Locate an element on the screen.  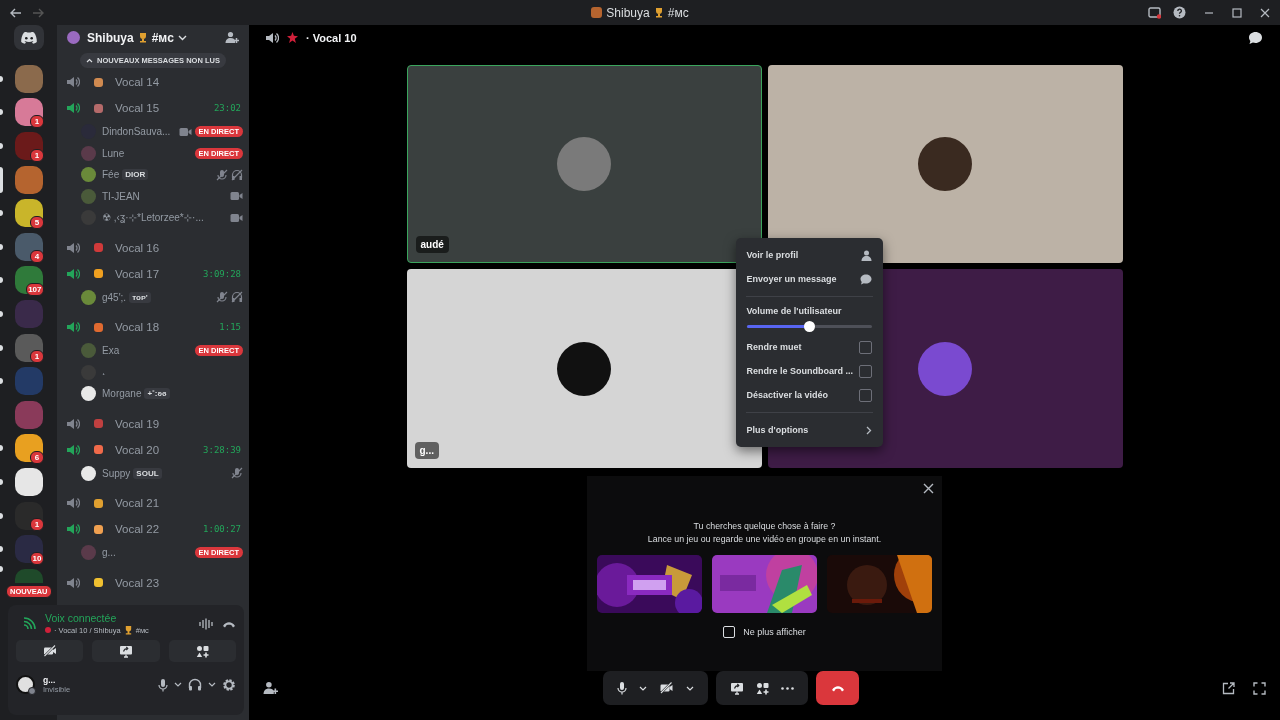
voice-channel: Vocal 22 1:00:27 is located at coordinates (153, 529).